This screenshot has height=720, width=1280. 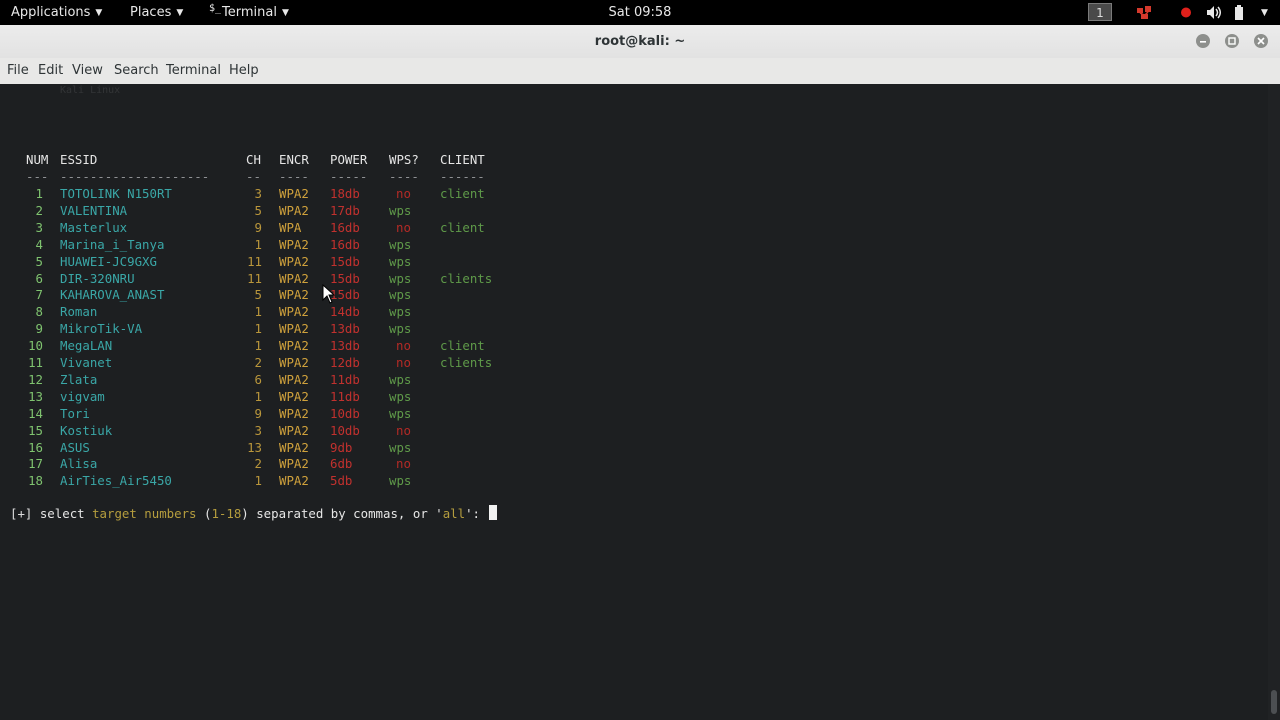 What do you see at coordinates (254, 261) in the screenshot?
I see `row-ch: 11` at bounding box center [254, 261].